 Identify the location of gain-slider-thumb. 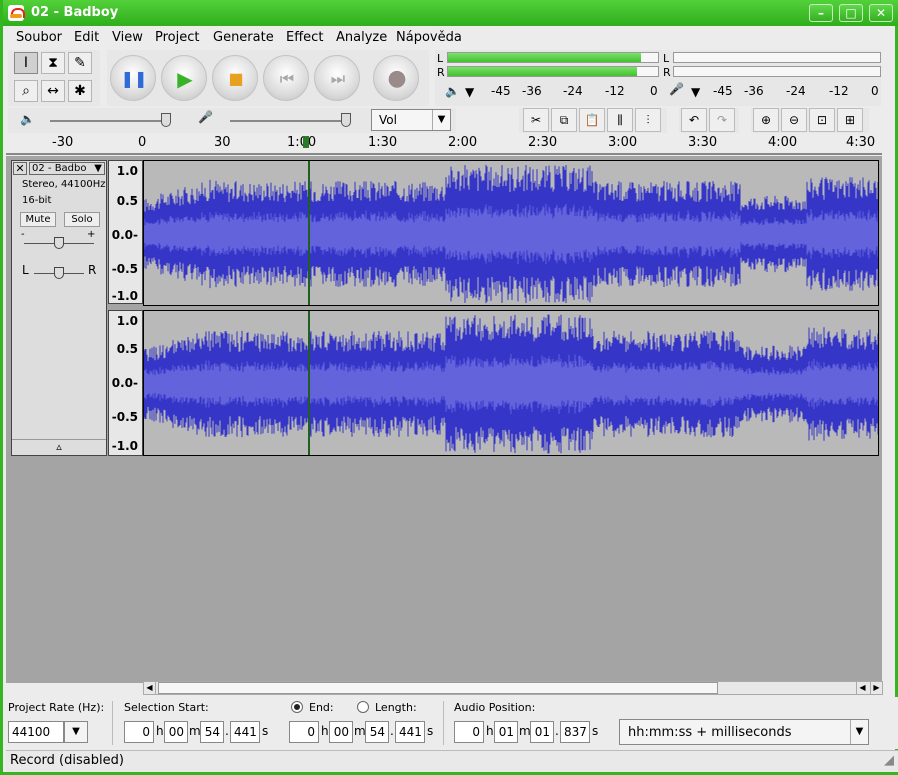
(59, 243).